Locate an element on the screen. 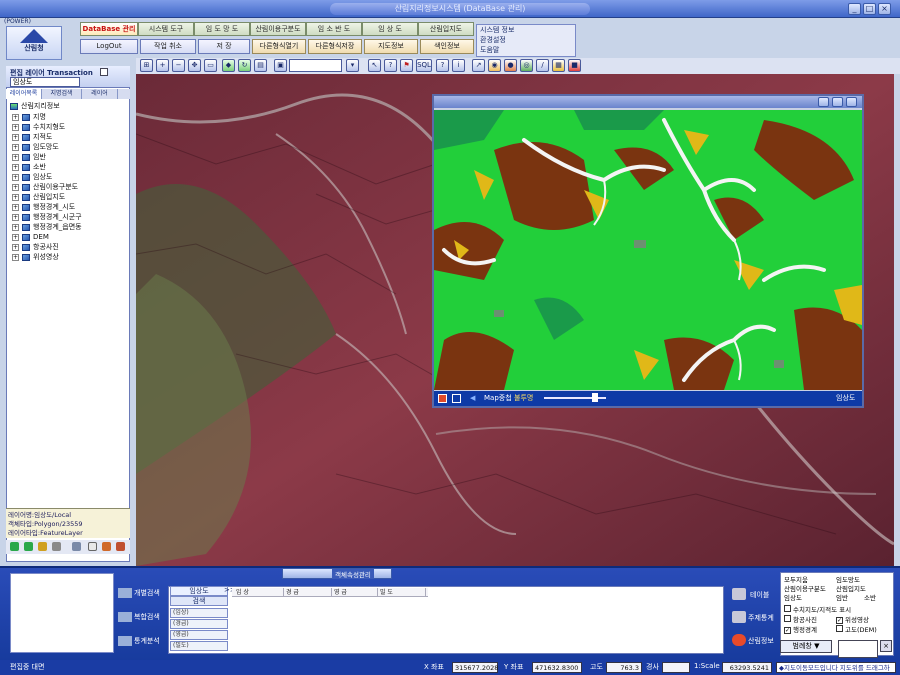  overlay-title-bar is located at coordinates (648, 102).